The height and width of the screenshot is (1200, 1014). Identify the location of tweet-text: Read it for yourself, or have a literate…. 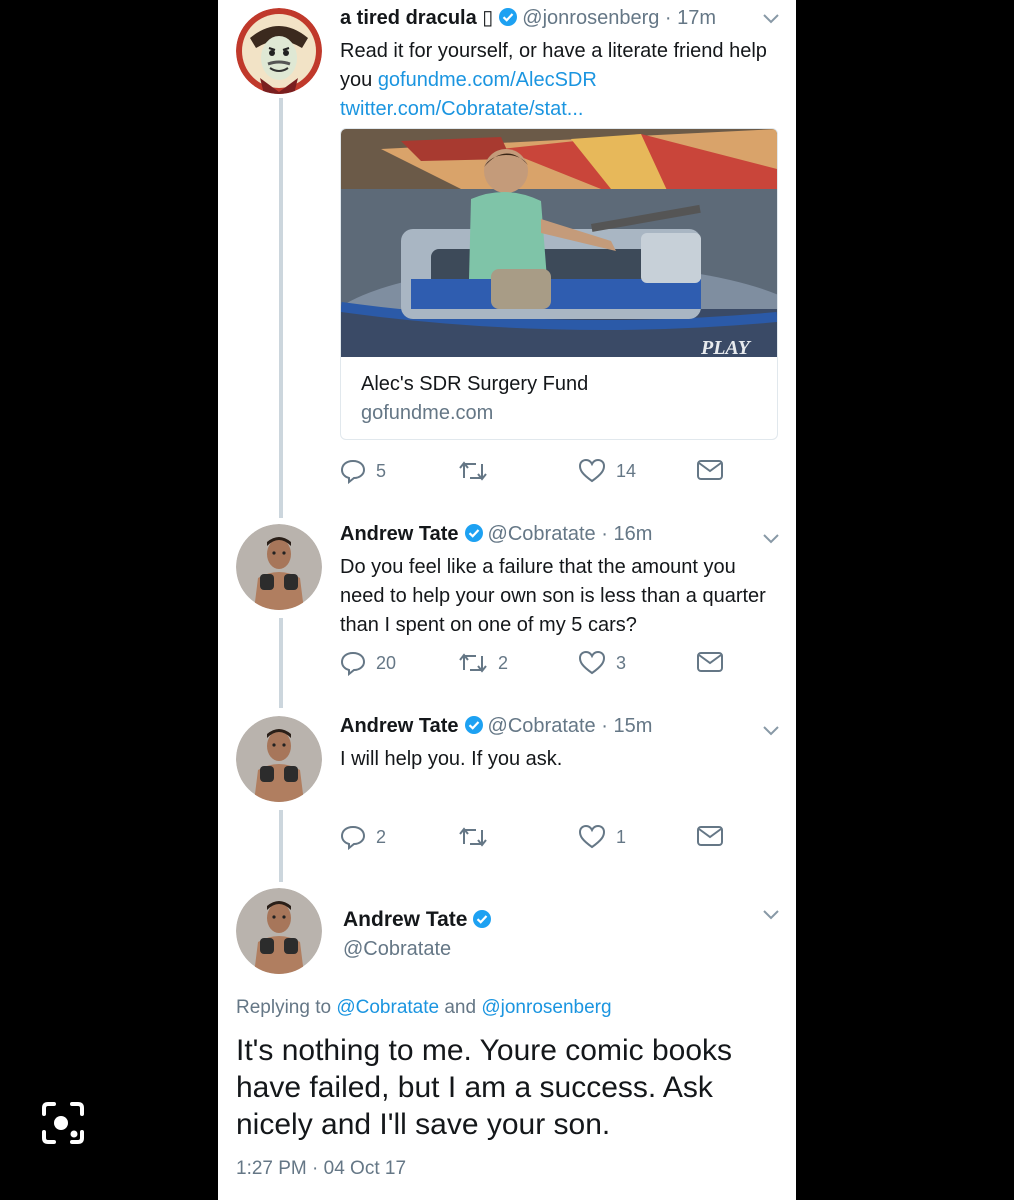
(559, 80).